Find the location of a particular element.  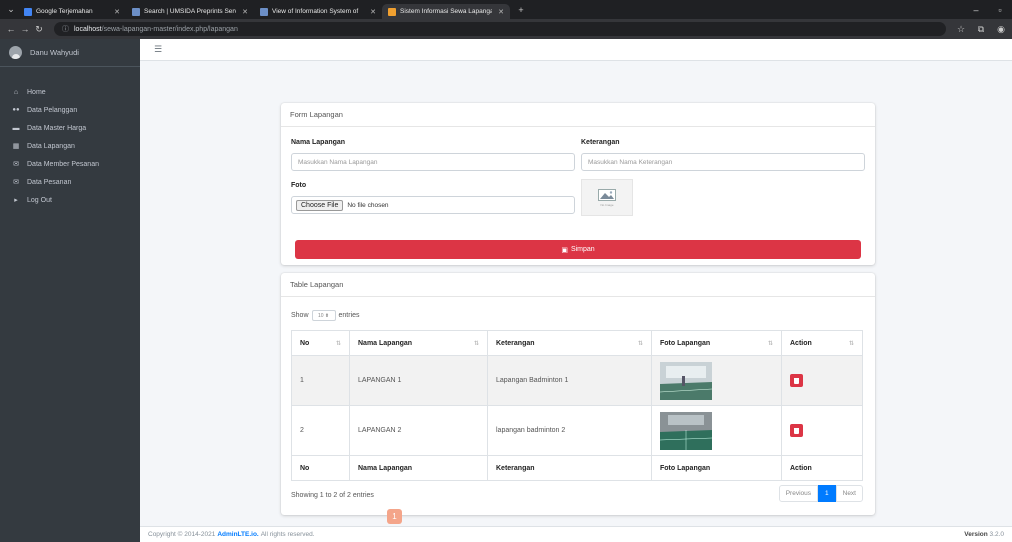

home-icon: ⌂ is located at coordinates (16, 92).